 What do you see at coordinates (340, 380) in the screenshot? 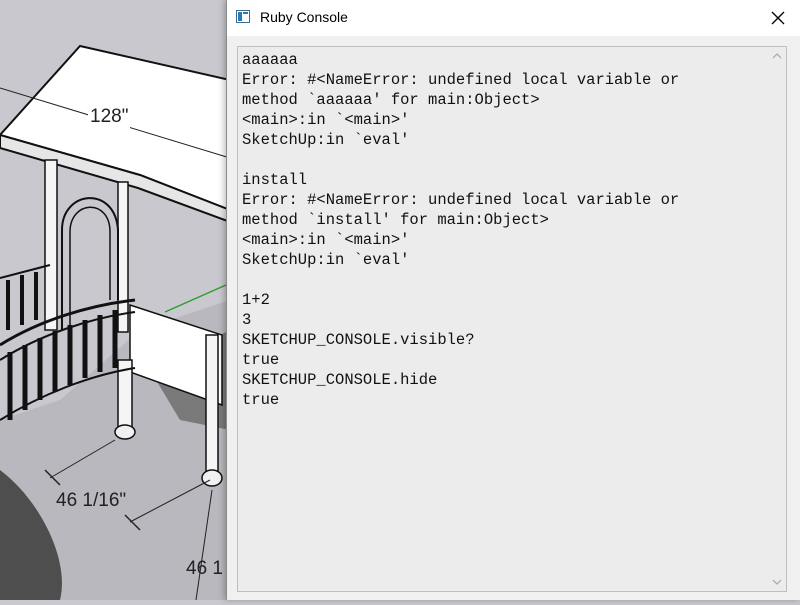
I see `console-line: SKETCHUP_CONSOLE.hide` at bounding box center [340, 380].